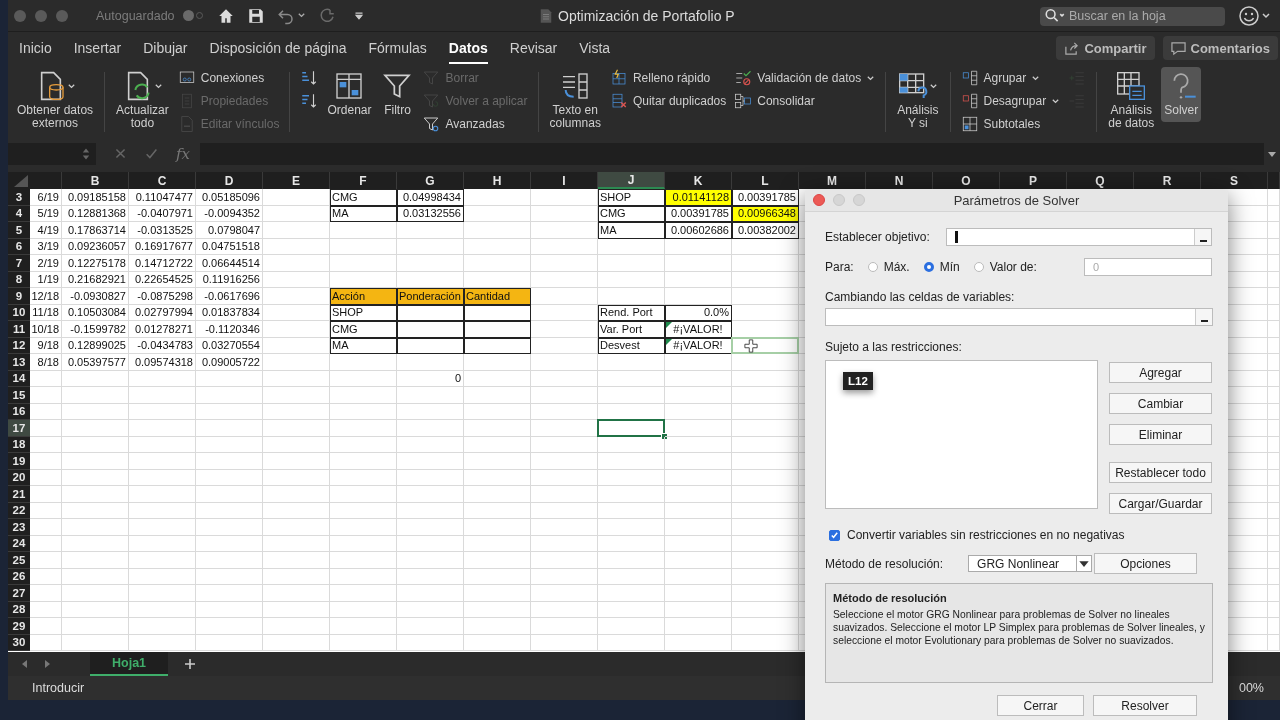  Describe the element at coordinates (35, 49) in the screenshot. I see `ribbon-tab: Inicio` at that location.